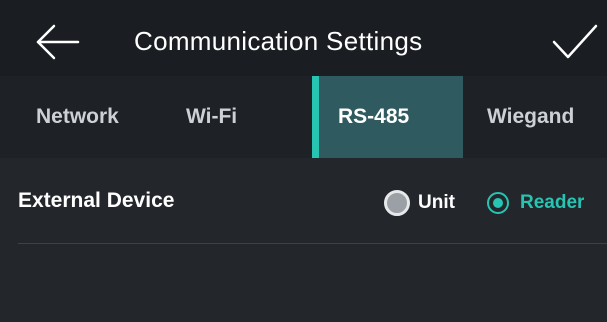  Describe the element at coordinates (211, 117) in the screenshot. I see `tab-wifi: Wi-Fi` at that location.